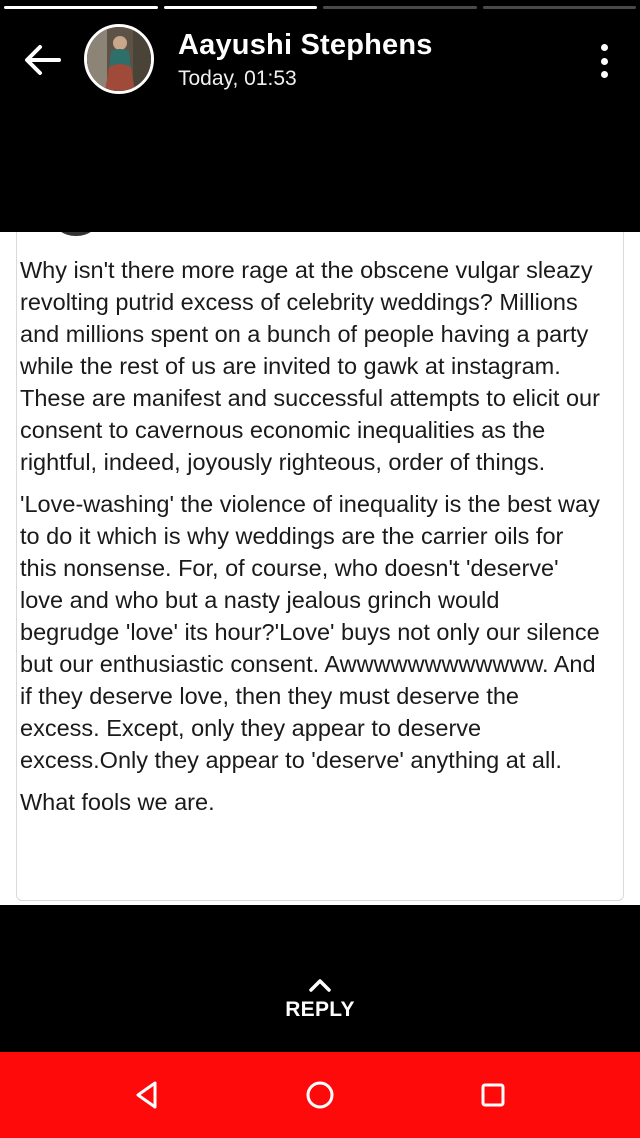  I want to click on nav-recents-button, so click(493, 1095).